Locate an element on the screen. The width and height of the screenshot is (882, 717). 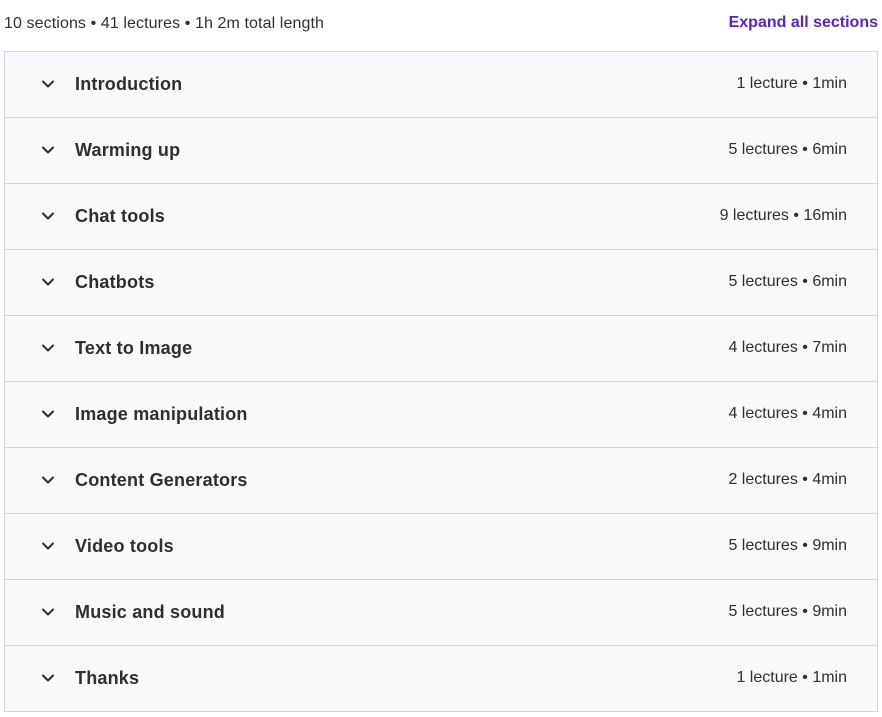
section-row-chat-tools: Chat tools 9 lectures • 16min is located at coordinates (441, 217).